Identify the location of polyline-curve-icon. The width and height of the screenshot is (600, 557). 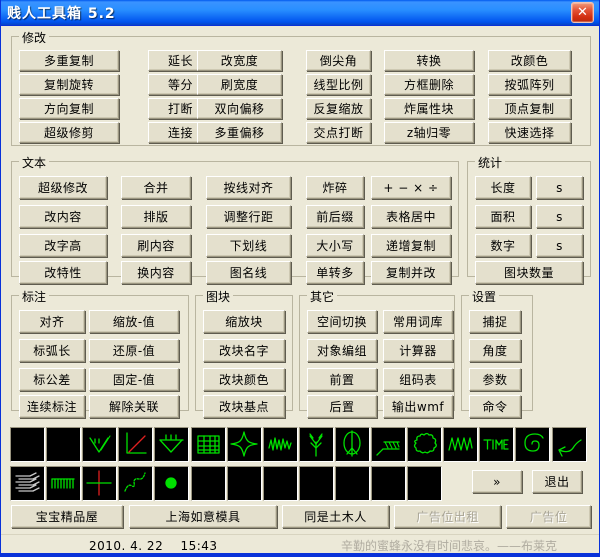
(135, 483).